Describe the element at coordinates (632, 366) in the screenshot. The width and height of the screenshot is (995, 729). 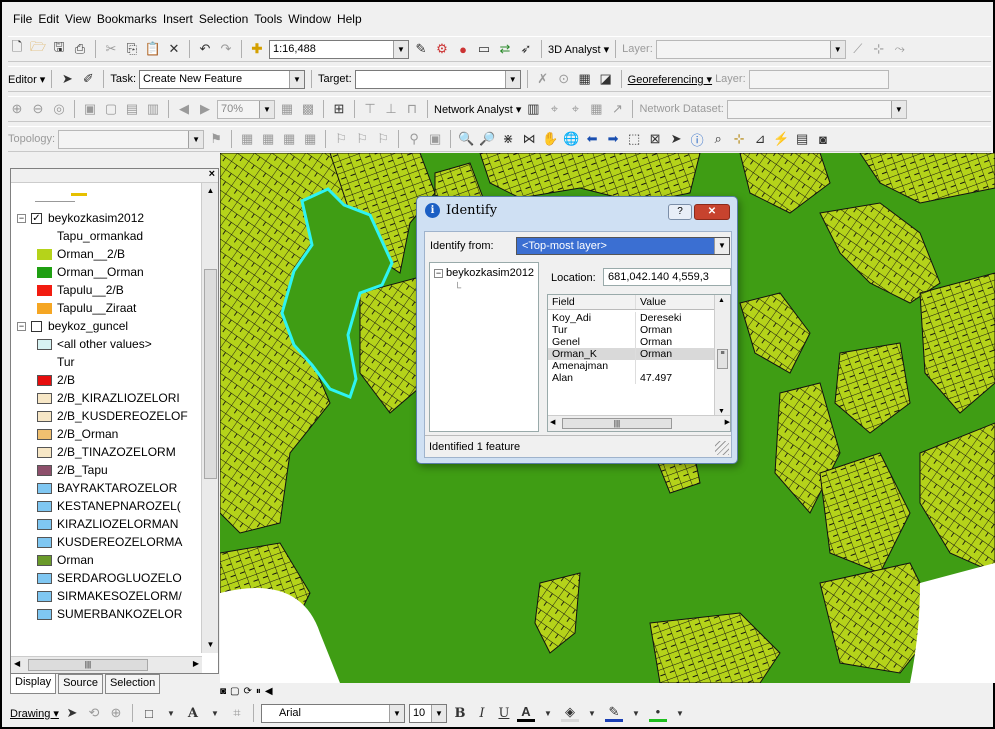
I see `table-row: Amenajman` at that location.